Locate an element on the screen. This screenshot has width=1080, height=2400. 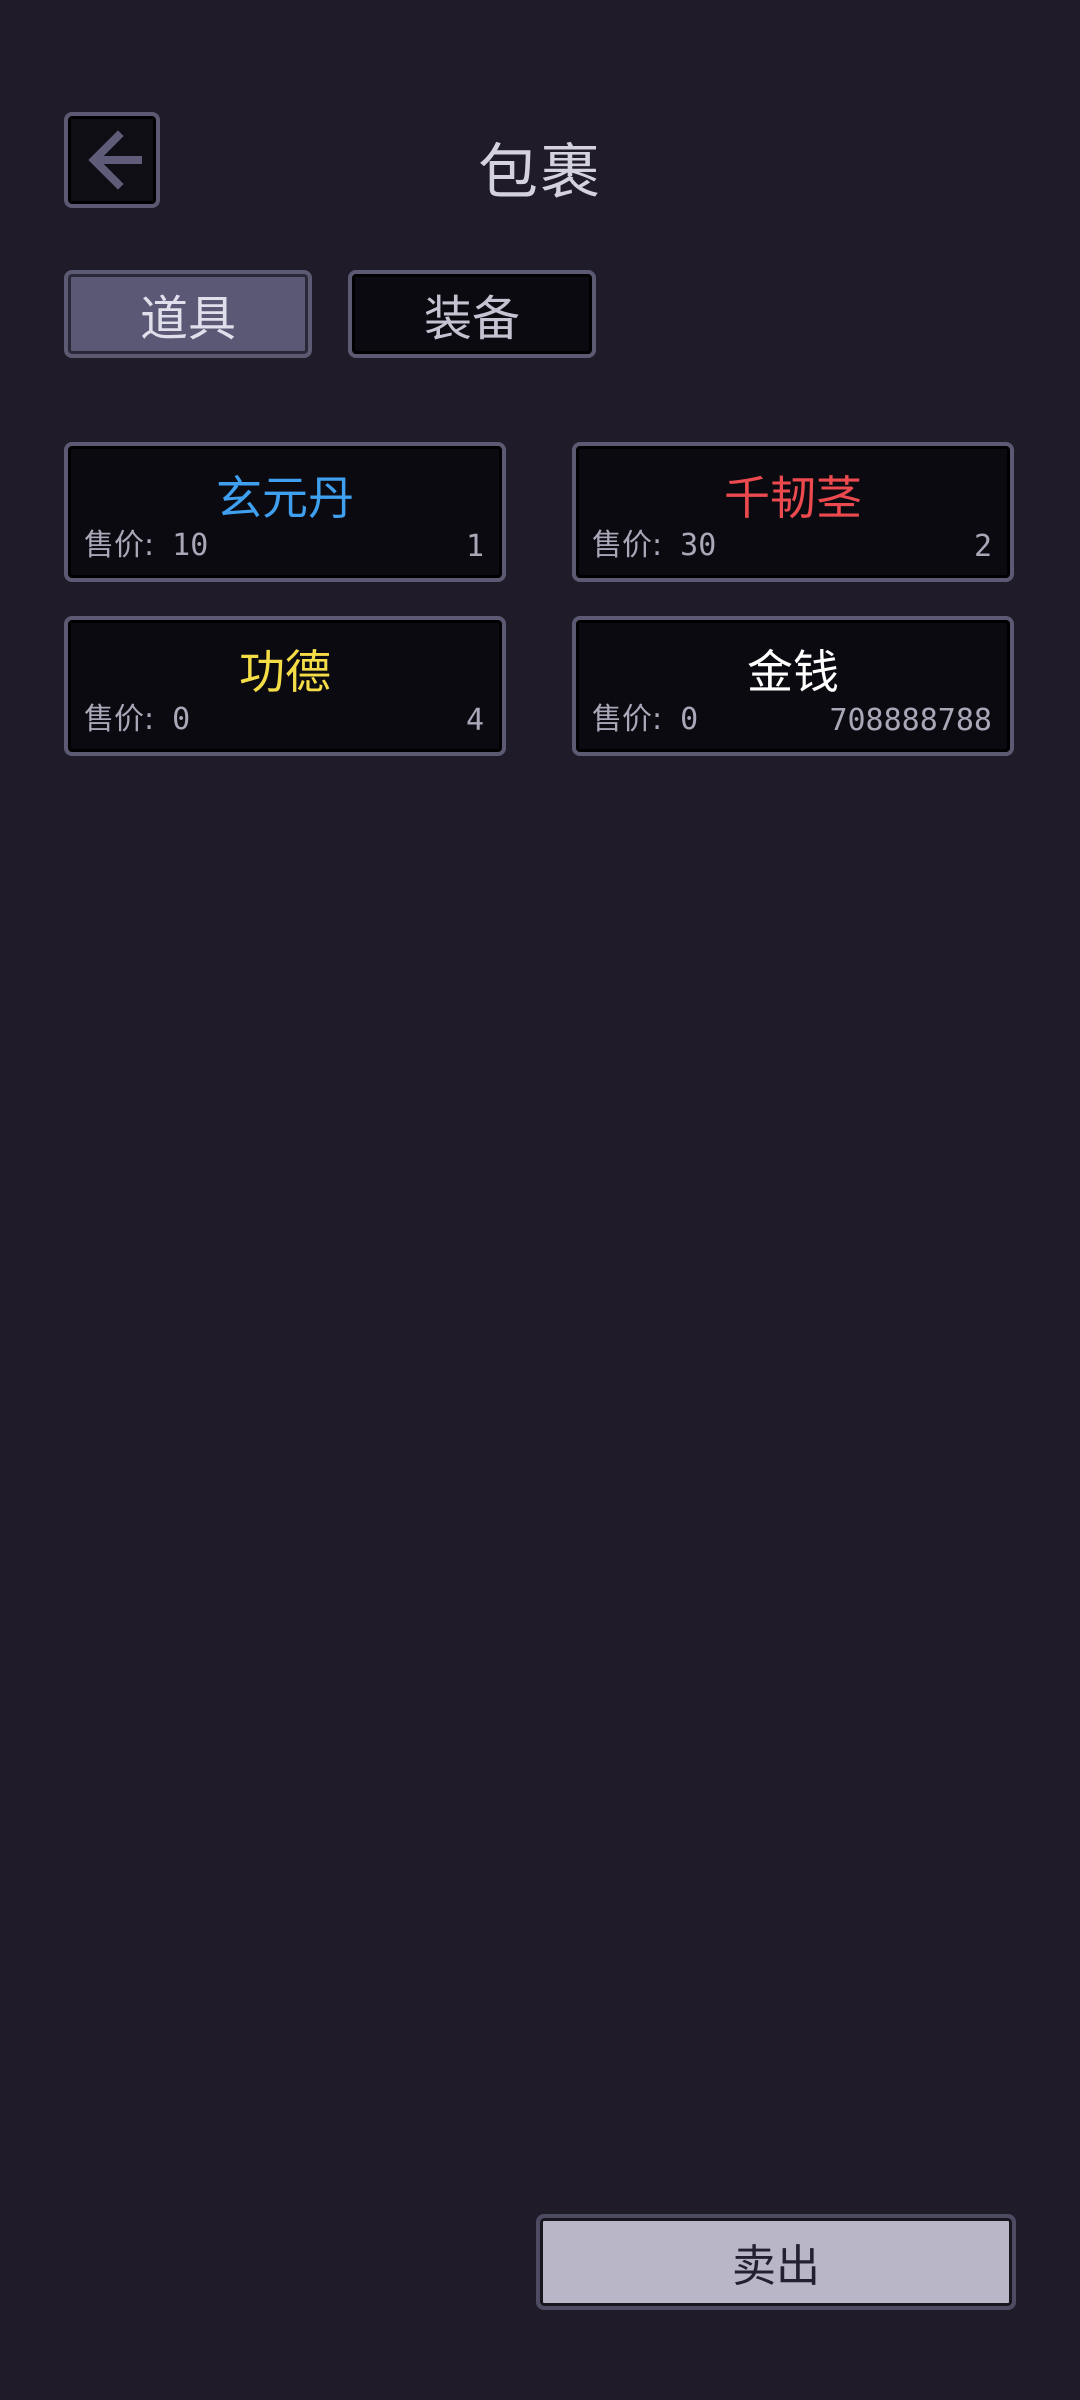
item-card-xuanyuandan: 玄元丹 售价: 10 1 is located at coordinates (285, 512).